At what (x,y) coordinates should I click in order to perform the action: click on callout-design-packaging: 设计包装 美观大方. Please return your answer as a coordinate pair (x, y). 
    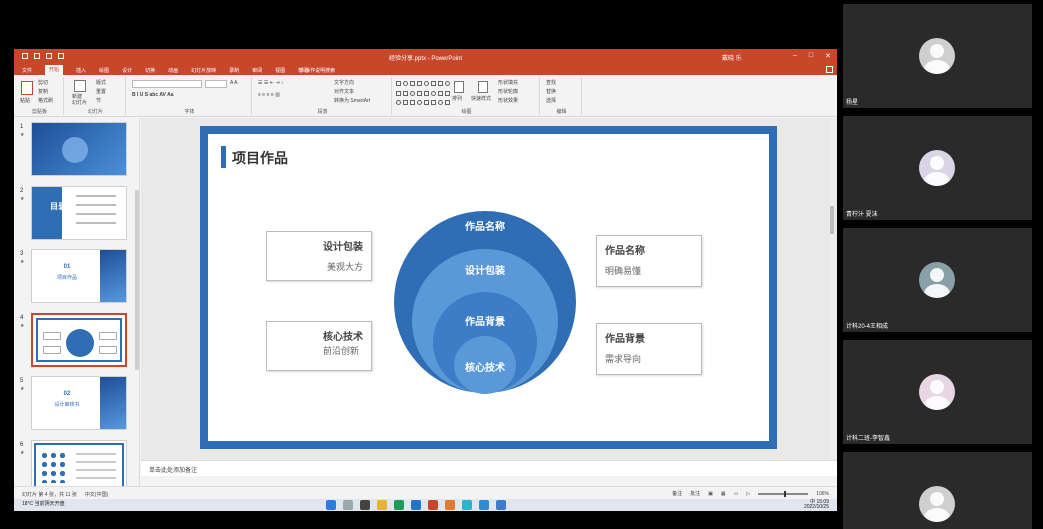
    Looking at the image, I should click on (319, 256).